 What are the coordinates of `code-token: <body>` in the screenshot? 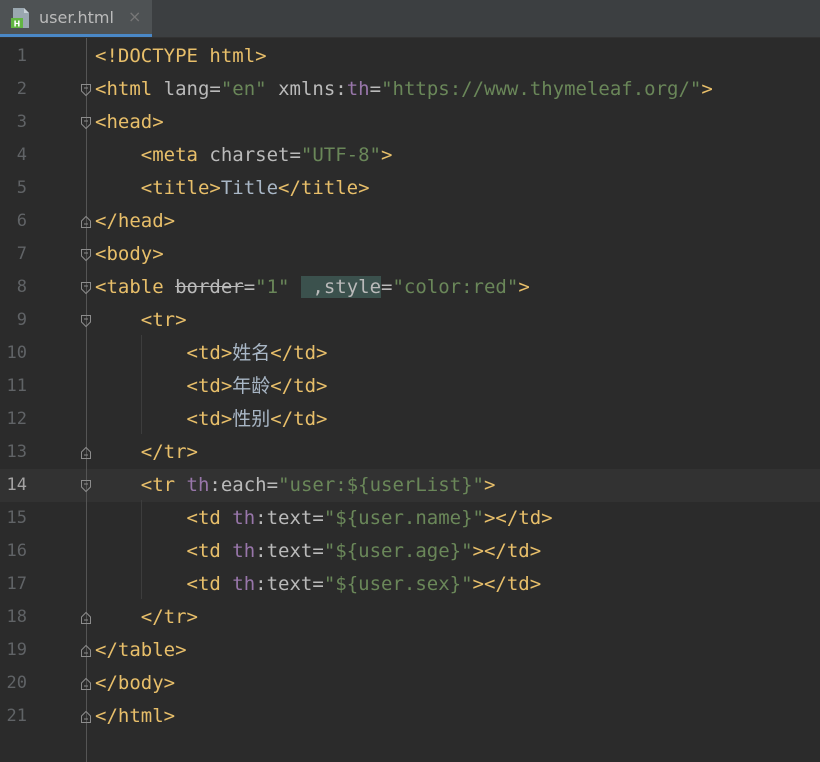 It's located at (129, 254).